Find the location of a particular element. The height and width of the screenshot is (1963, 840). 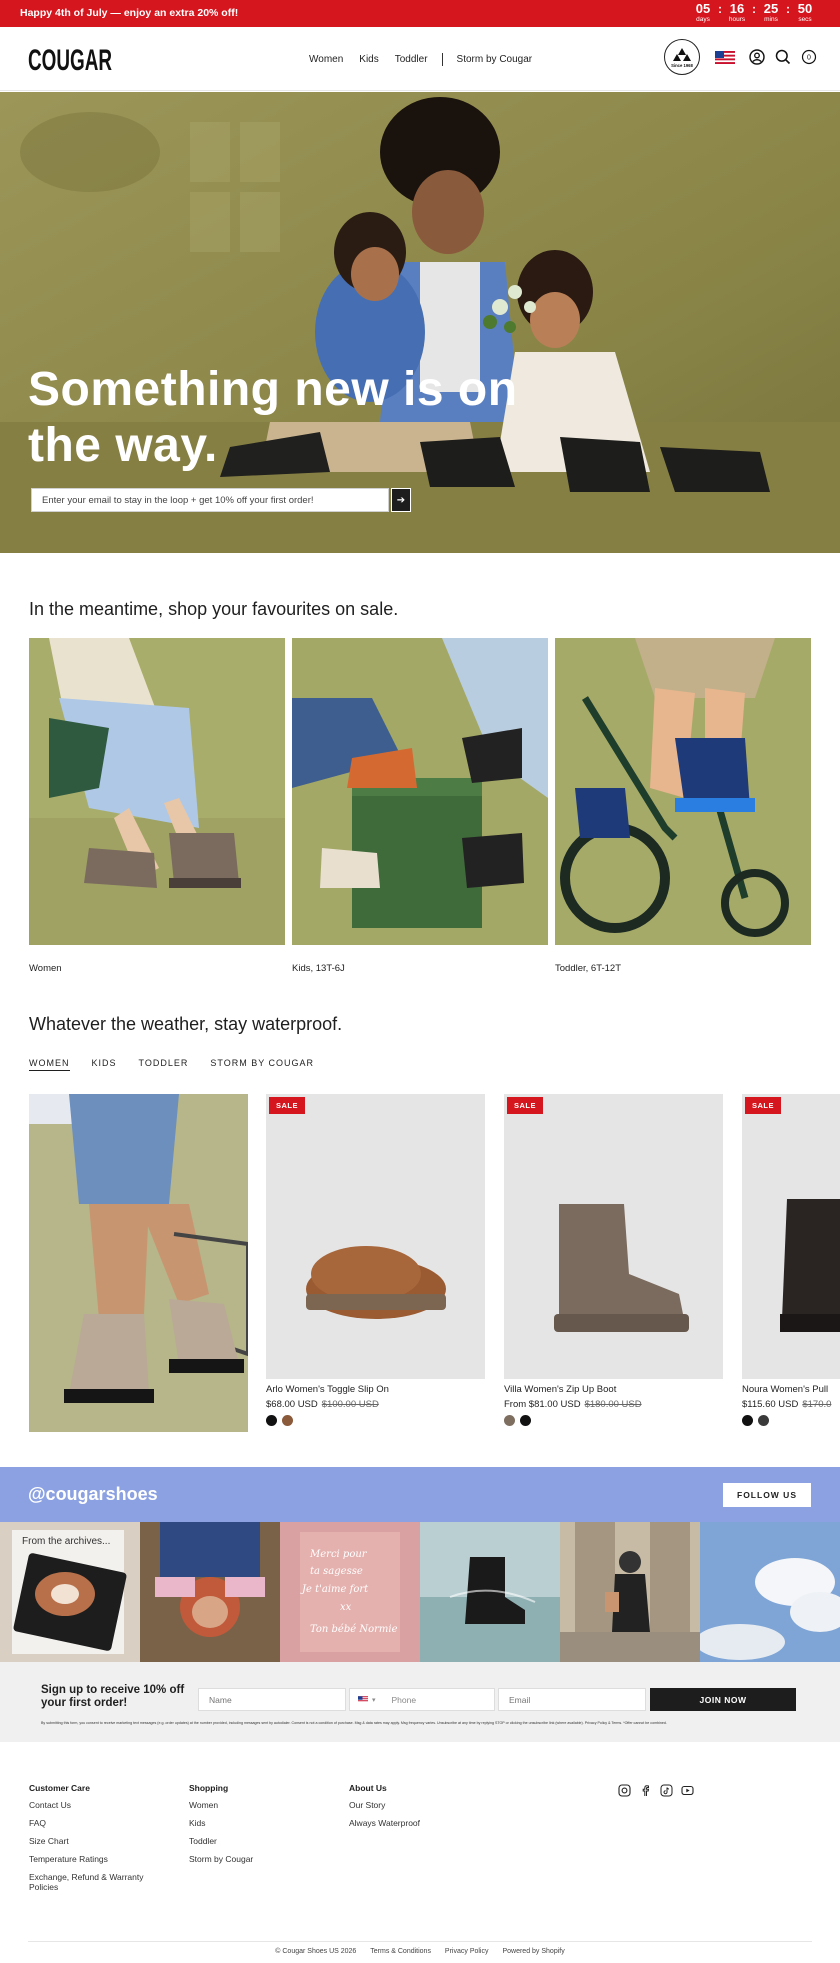

footer-link: Size Chart is located at coordinates (94, 1841).